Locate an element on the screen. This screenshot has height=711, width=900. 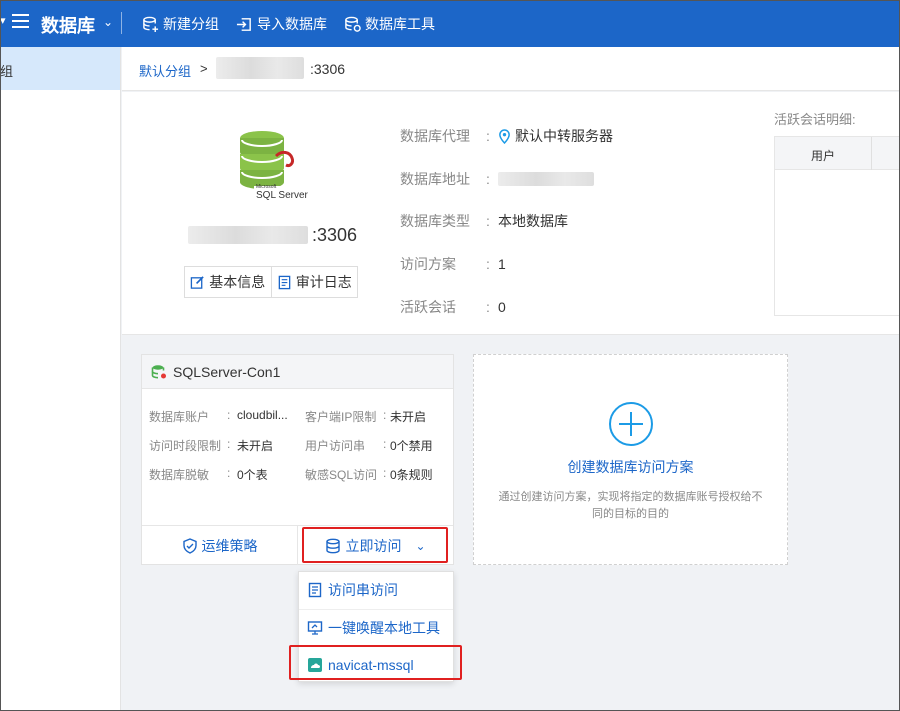
sql-server-icon: Microsoft SQL Server is located at coordinates (277, 165).